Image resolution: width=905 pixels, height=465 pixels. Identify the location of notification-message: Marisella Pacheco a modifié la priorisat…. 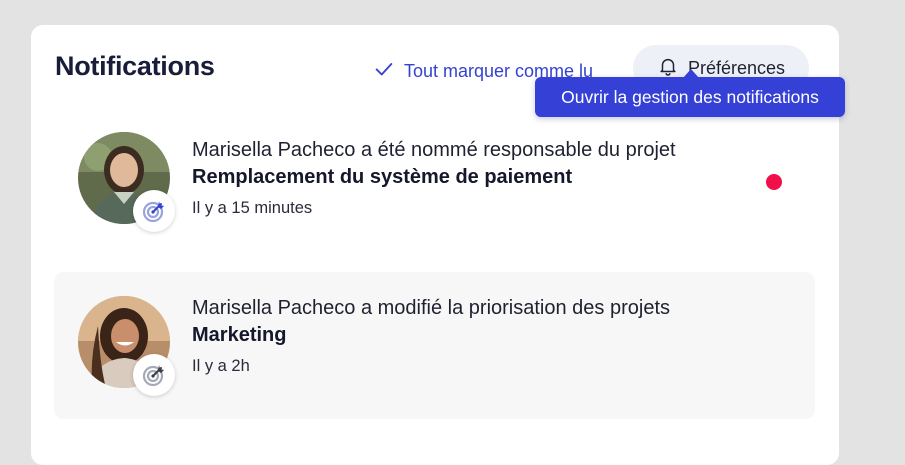
(431, 308).